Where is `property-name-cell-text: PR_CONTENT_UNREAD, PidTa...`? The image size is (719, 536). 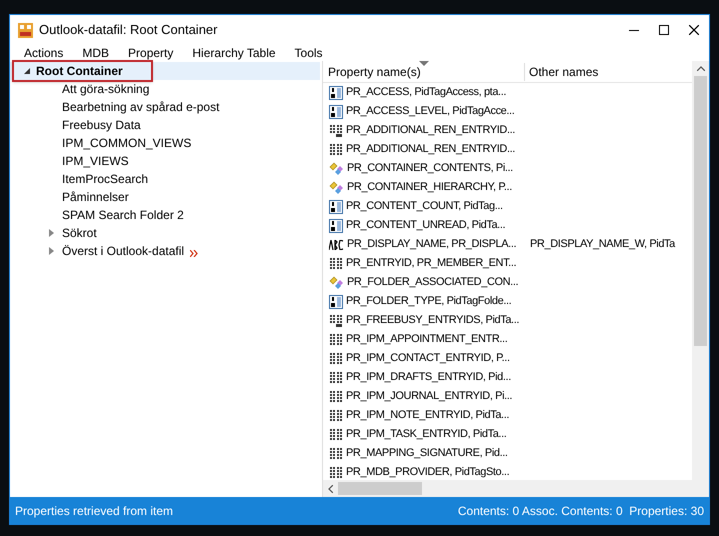 property-name-cell-text: PR_CONTENT_UNREAD, PidTa... is located at coordinates (426, 226).